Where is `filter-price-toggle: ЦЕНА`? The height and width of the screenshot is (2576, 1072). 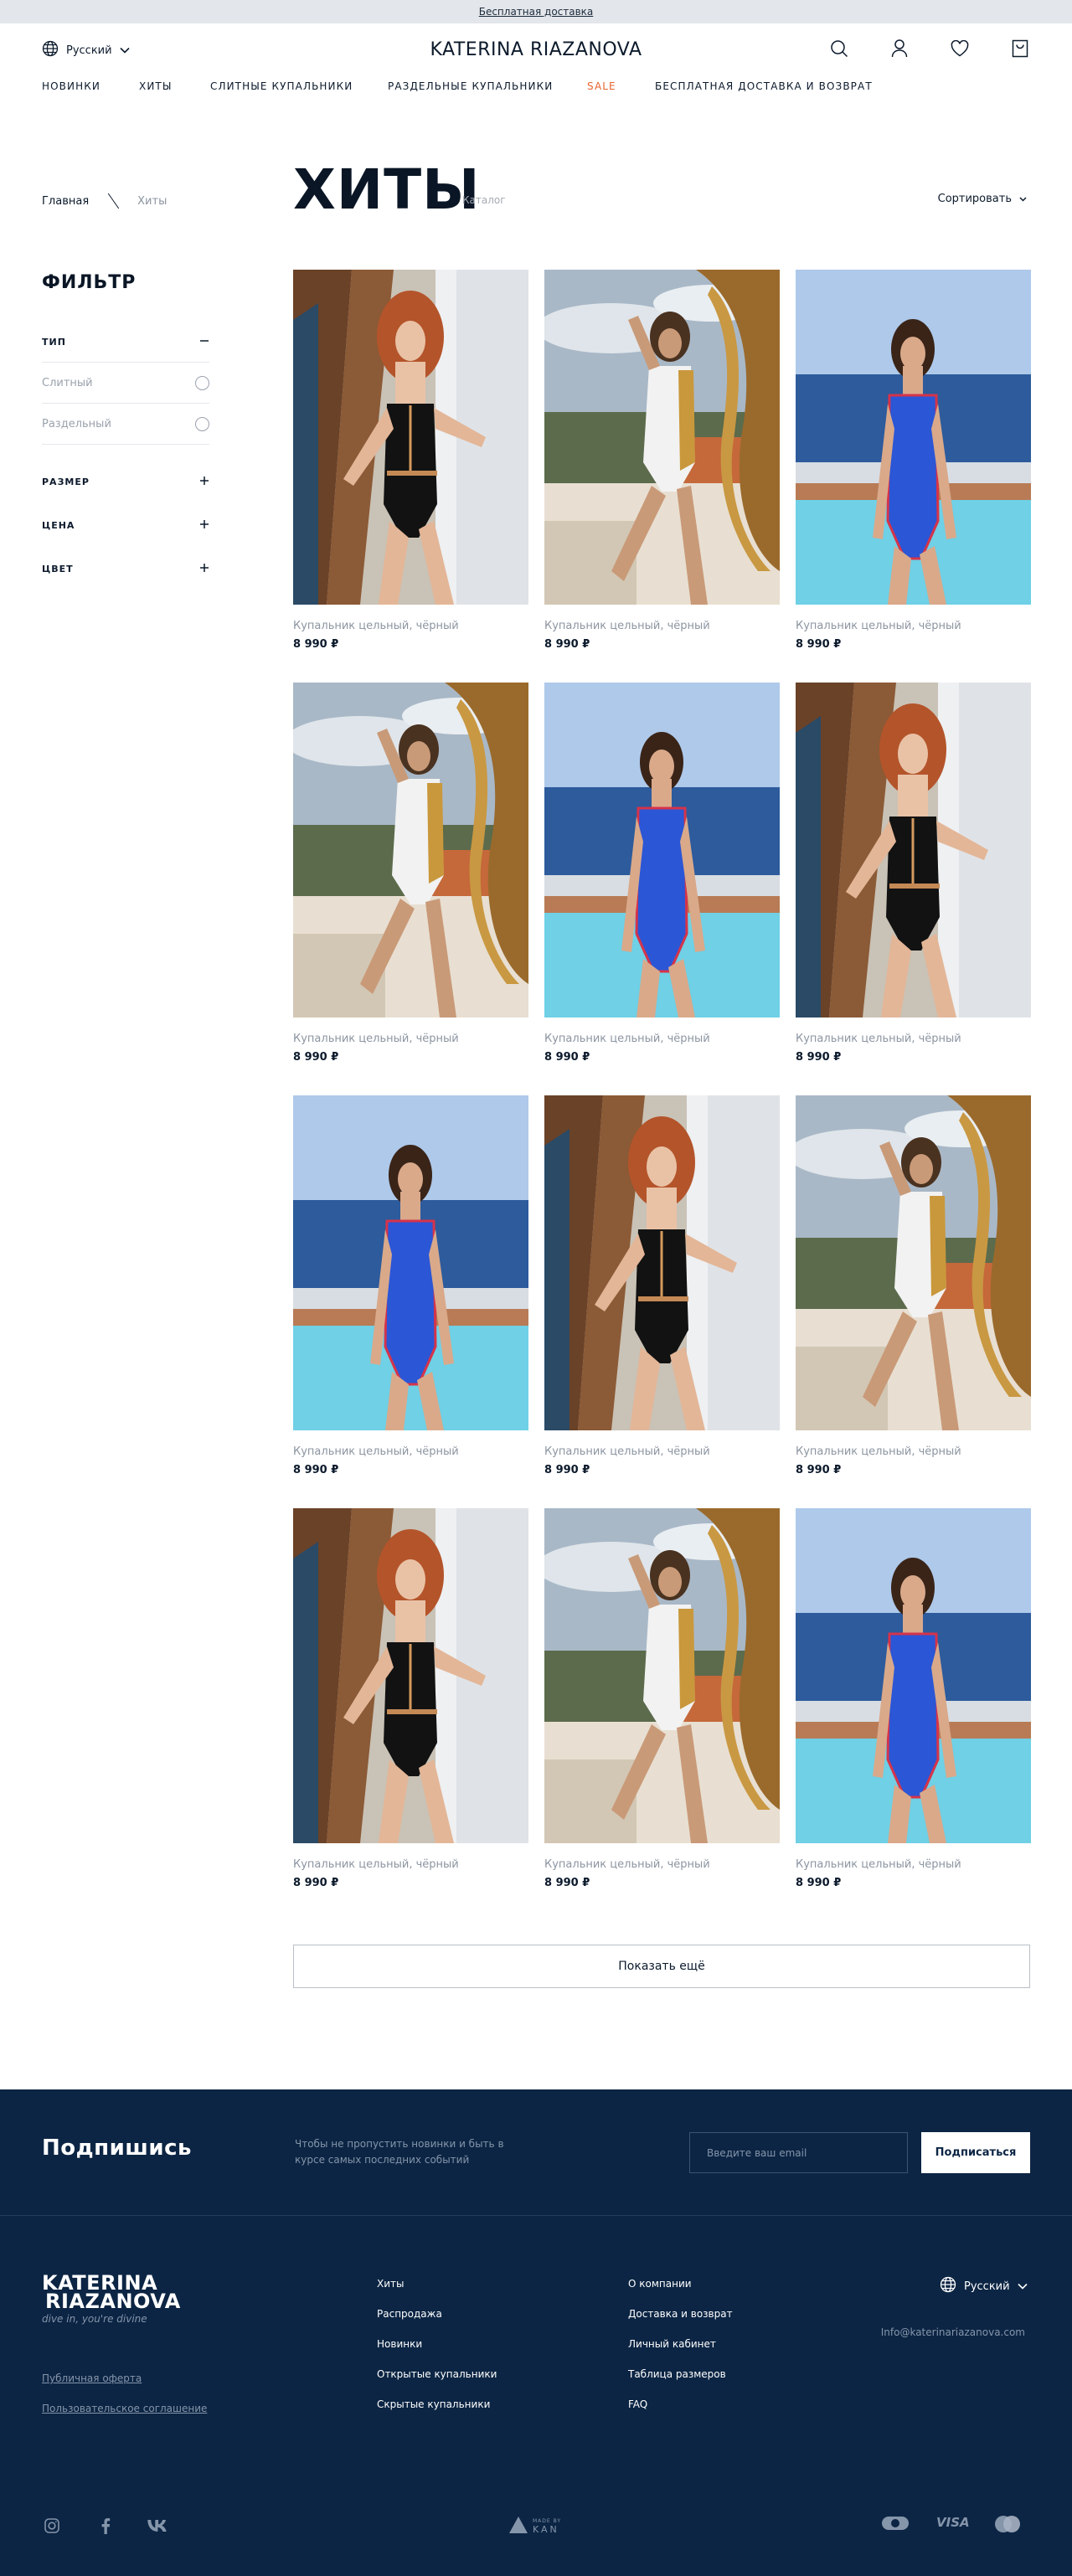
filter-price-toggle: ЦЕНА is located at coordinates (125, 525).